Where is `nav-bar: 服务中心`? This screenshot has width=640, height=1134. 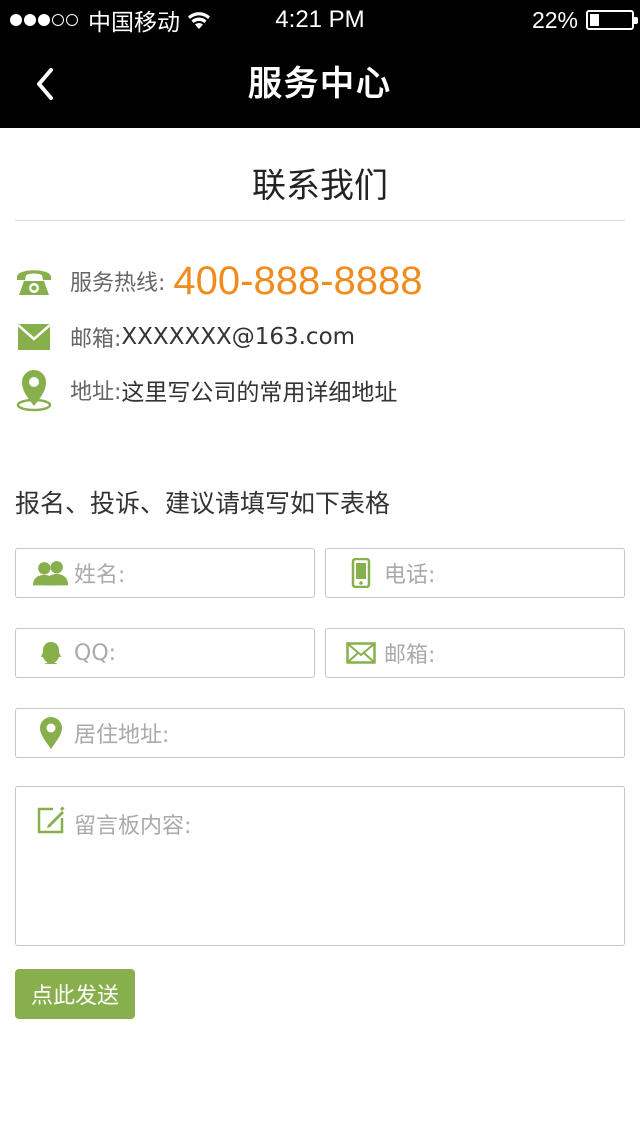 nav-bar: 服务中心 is located at coordinates (320, 84).